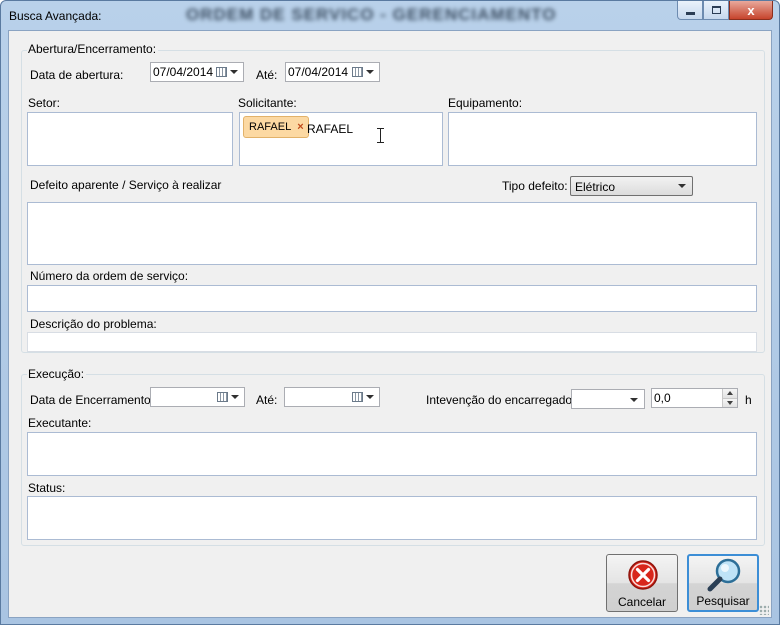  Describe the element at coordinates (643, 575) in the screenshot. I see `cancel-icon` at that location.